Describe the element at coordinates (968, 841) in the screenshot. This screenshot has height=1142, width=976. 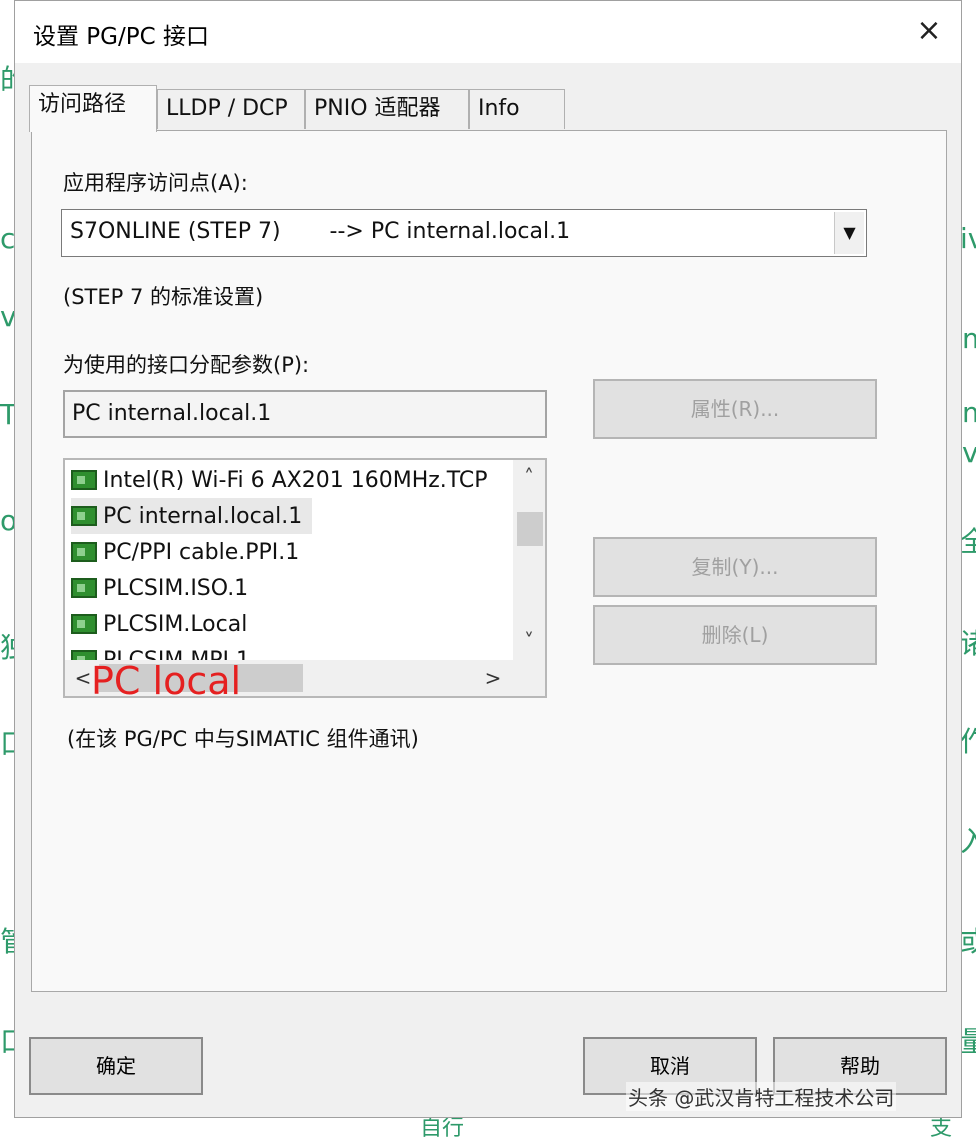
I see `background-text: 入` at that location.